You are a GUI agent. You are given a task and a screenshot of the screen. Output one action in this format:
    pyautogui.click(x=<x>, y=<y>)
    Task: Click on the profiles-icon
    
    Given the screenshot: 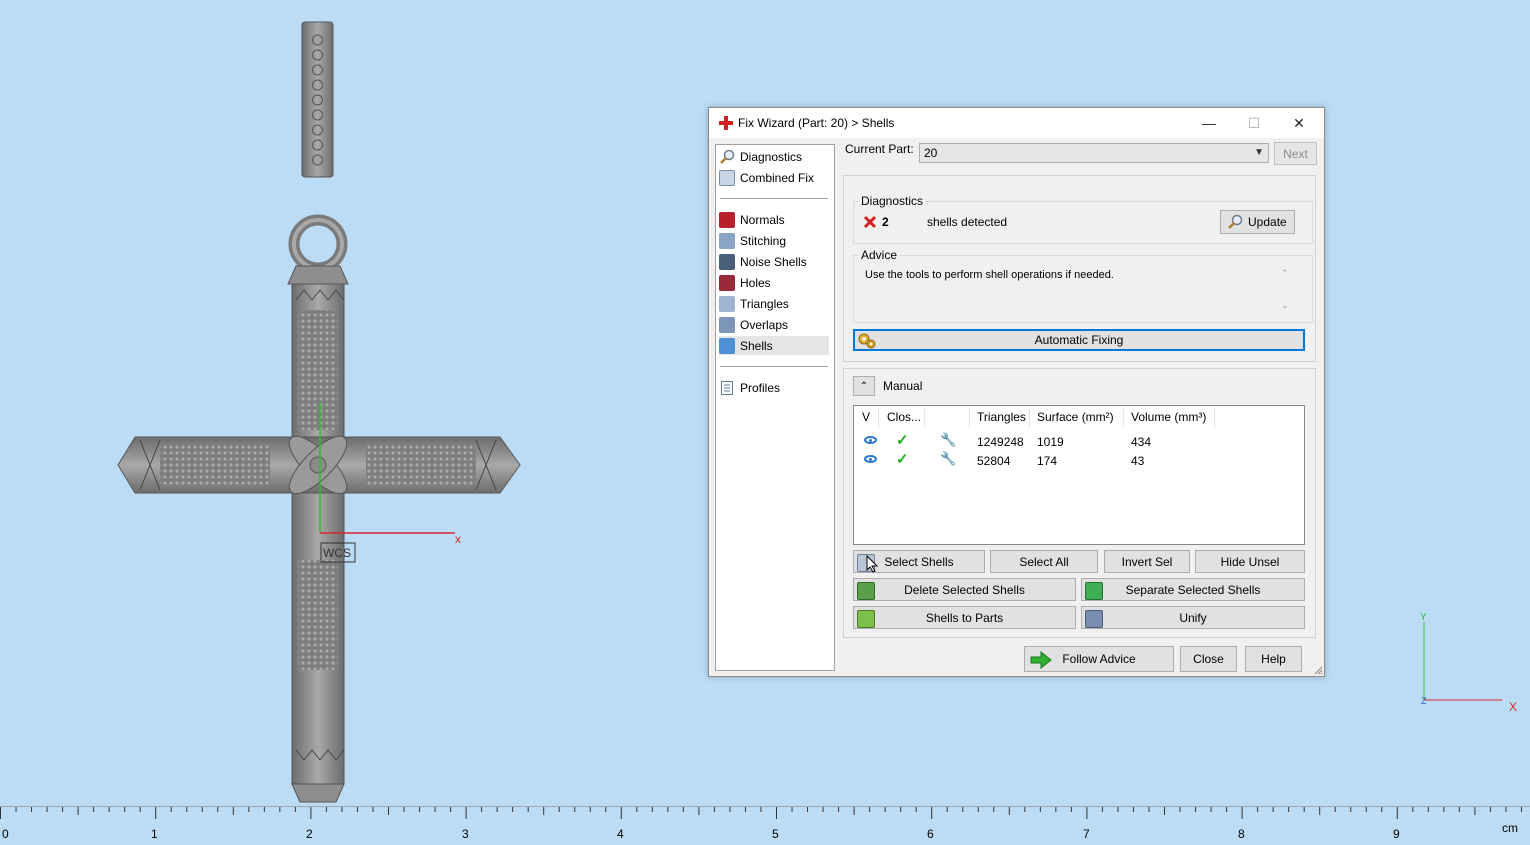 What is the action you would take?
    pyautogui.click(x=727, y=387)
    